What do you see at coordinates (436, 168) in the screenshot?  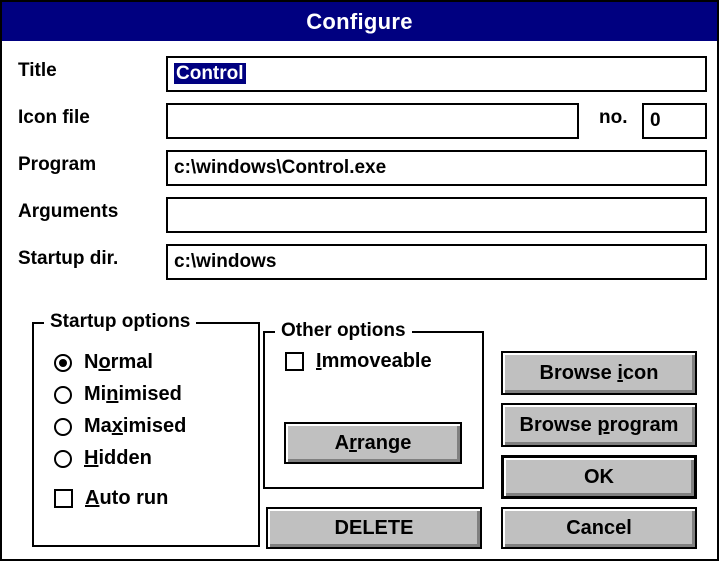 I see `program-field: c:\windows\Control.exe` at bounding box center [436, 168].